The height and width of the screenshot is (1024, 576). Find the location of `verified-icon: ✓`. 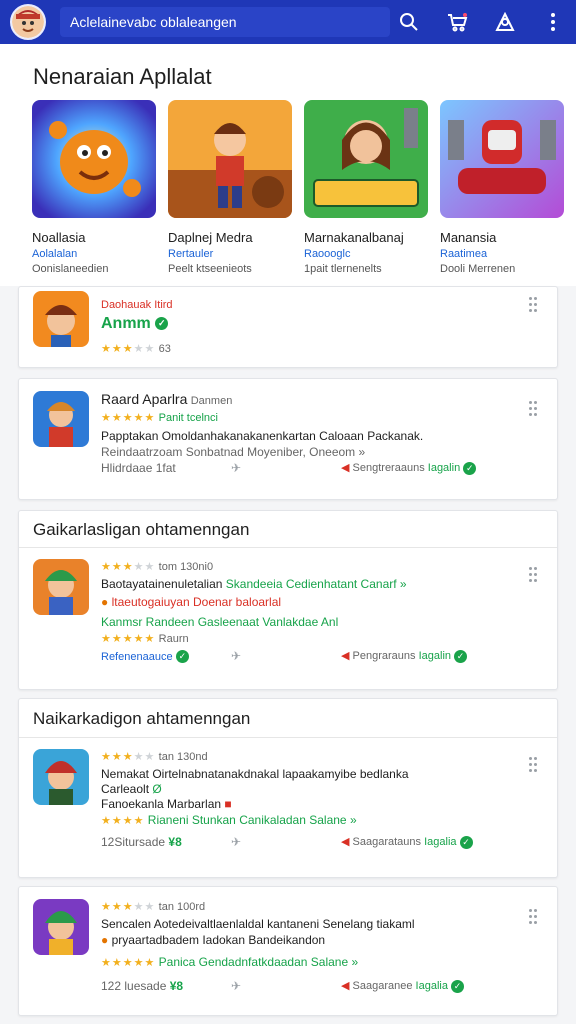

verified-icon: ✓ is located at coordinates (162, 324).